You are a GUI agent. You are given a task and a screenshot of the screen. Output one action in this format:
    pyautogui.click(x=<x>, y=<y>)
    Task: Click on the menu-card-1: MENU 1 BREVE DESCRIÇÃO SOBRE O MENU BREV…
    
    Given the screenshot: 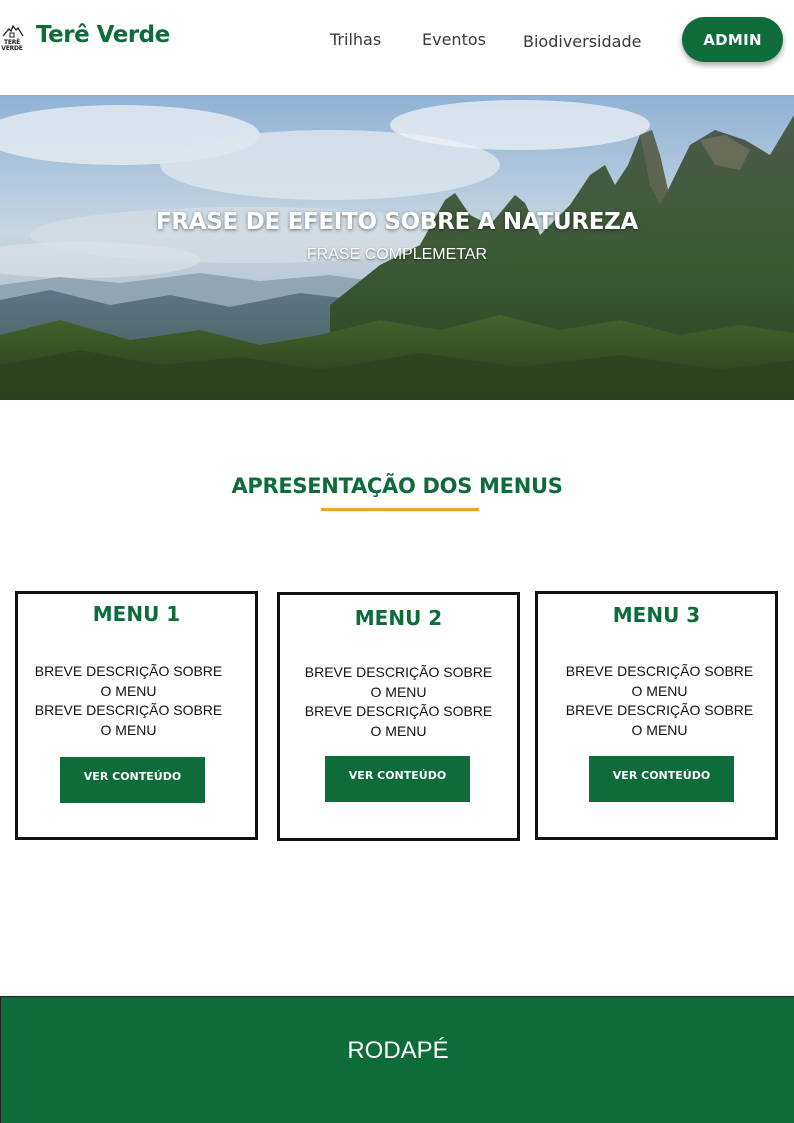 What is the action you would take?
    pyautogui.click(x=136, y=715)
    